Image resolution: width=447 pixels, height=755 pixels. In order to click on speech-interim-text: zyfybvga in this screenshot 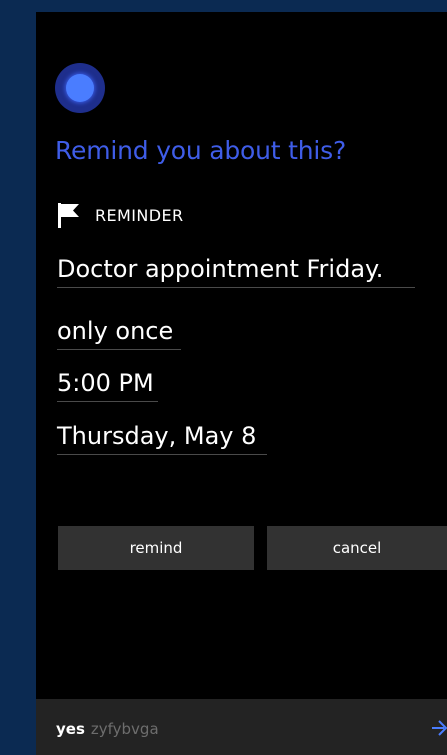, I will do `click(124, 729)`.